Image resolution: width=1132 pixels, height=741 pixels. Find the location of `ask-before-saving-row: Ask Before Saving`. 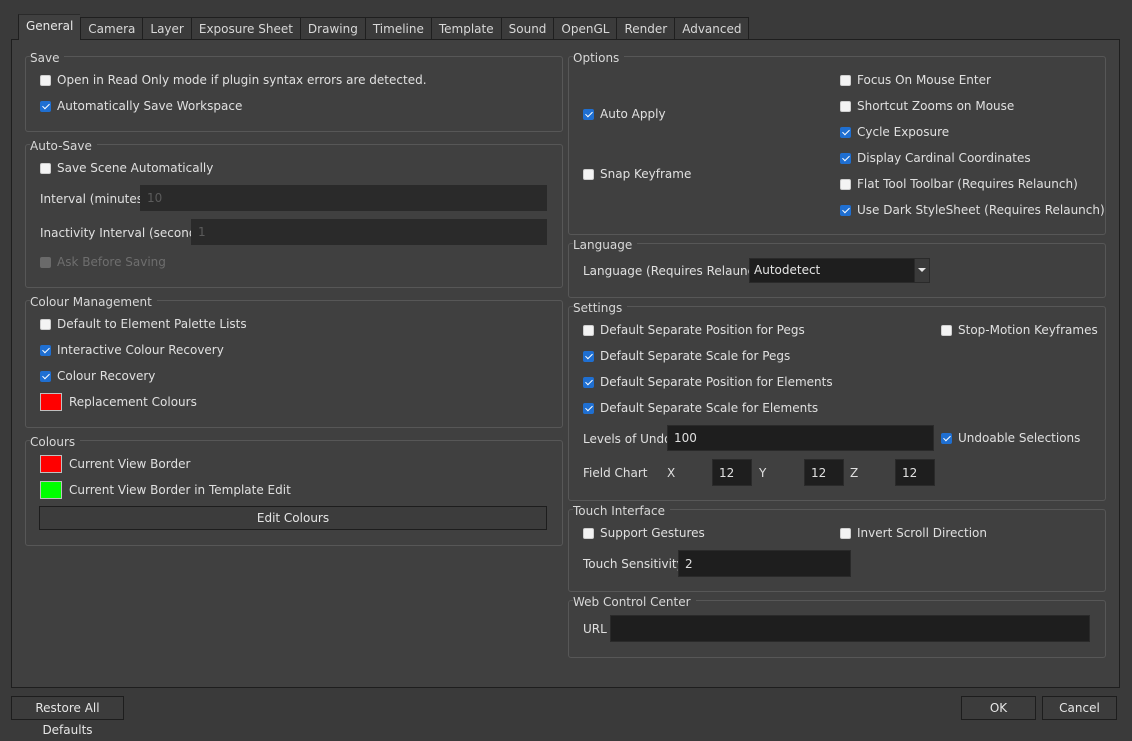

ask-before-saving-row: Ask Before Saving is located at coordinates (103, 262).